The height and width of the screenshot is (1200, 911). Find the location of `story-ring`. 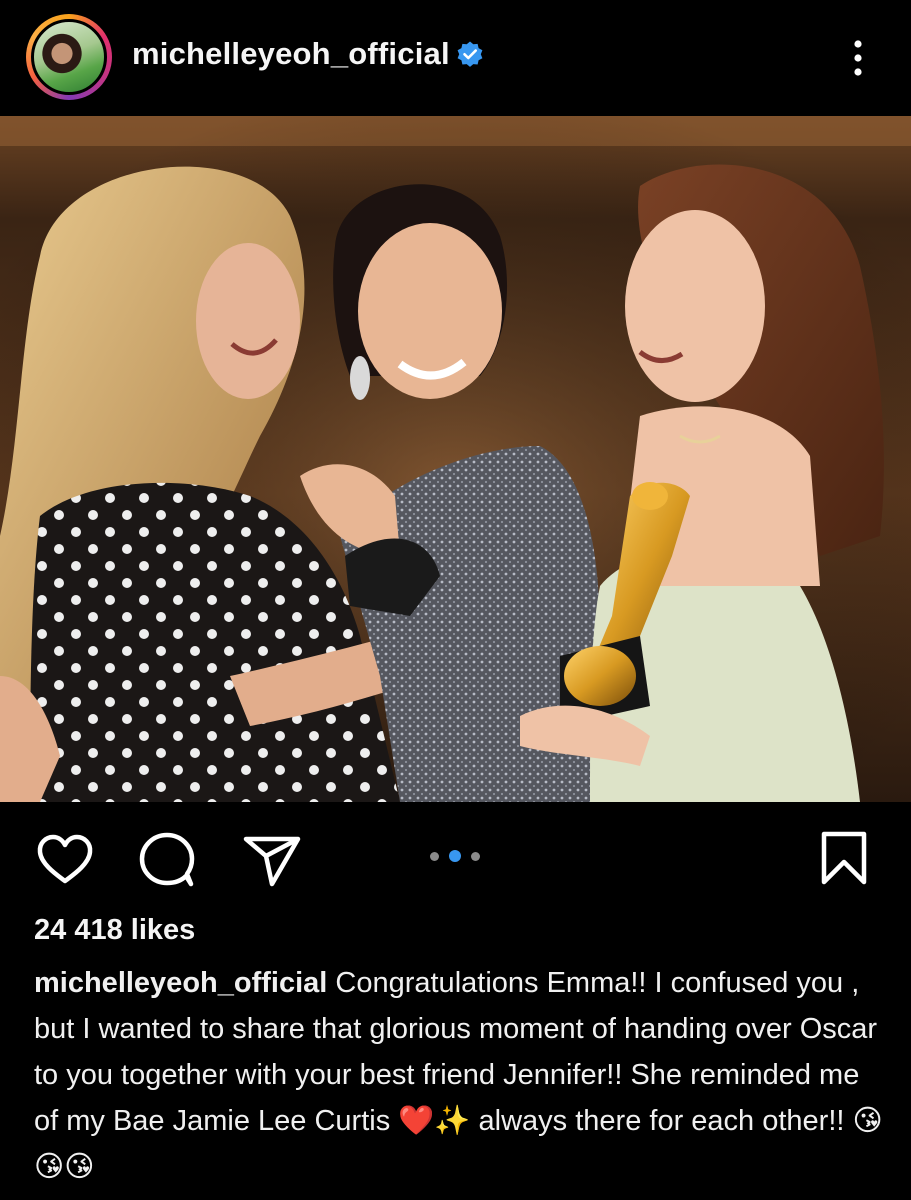

story-ring is located at coordinates (69, 57).